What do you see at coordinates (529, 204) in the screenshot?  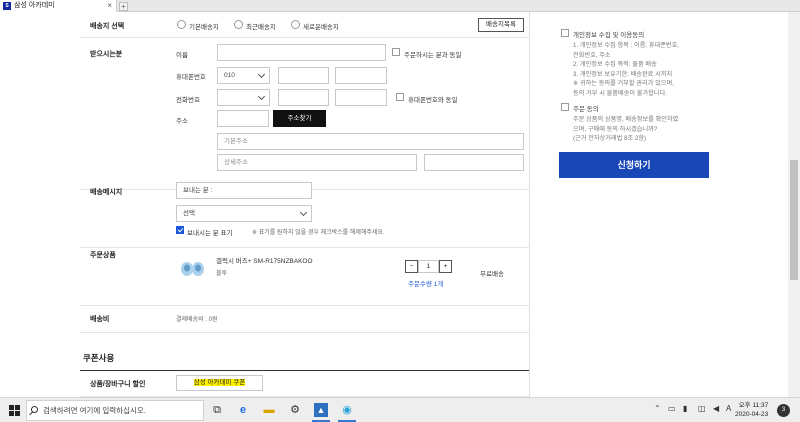 I see `pane-divider` at bounding box center [529, 204].